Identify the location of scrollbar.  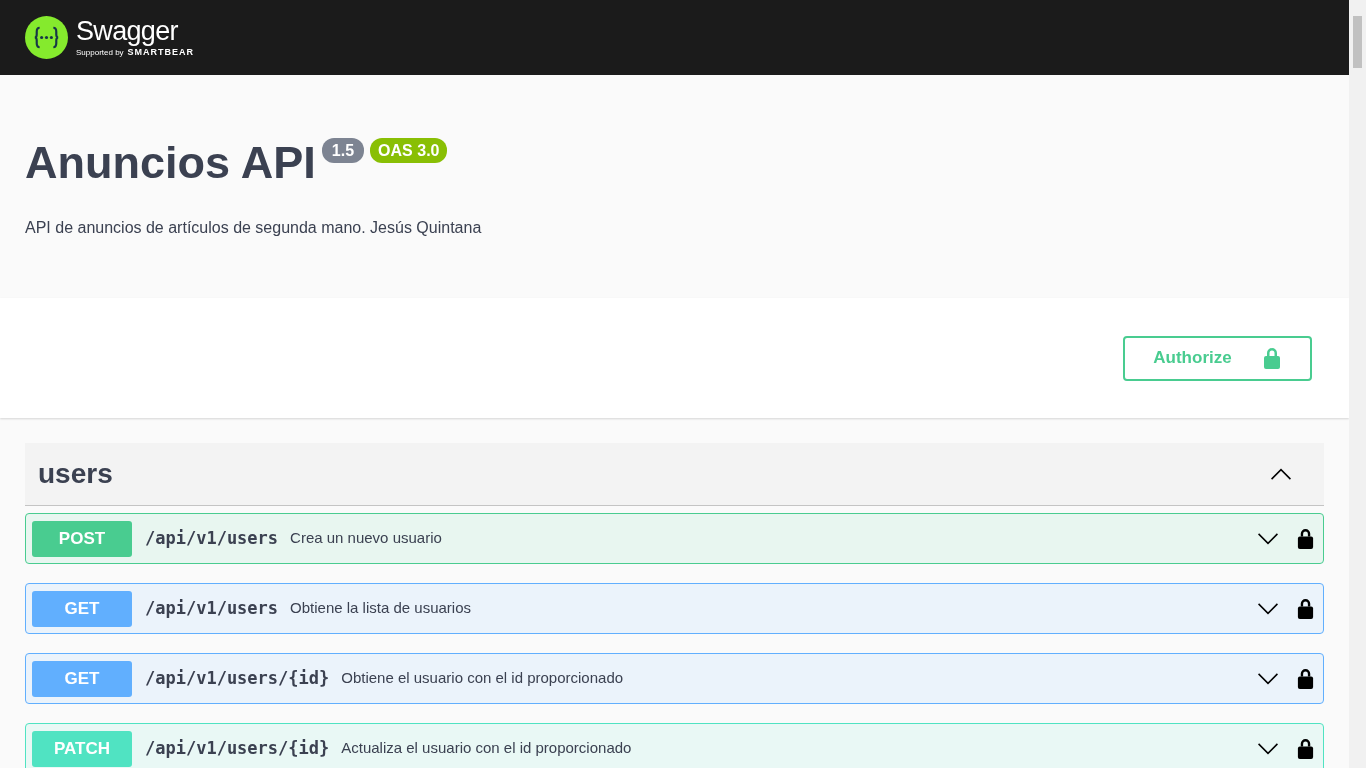
(1357, 384).